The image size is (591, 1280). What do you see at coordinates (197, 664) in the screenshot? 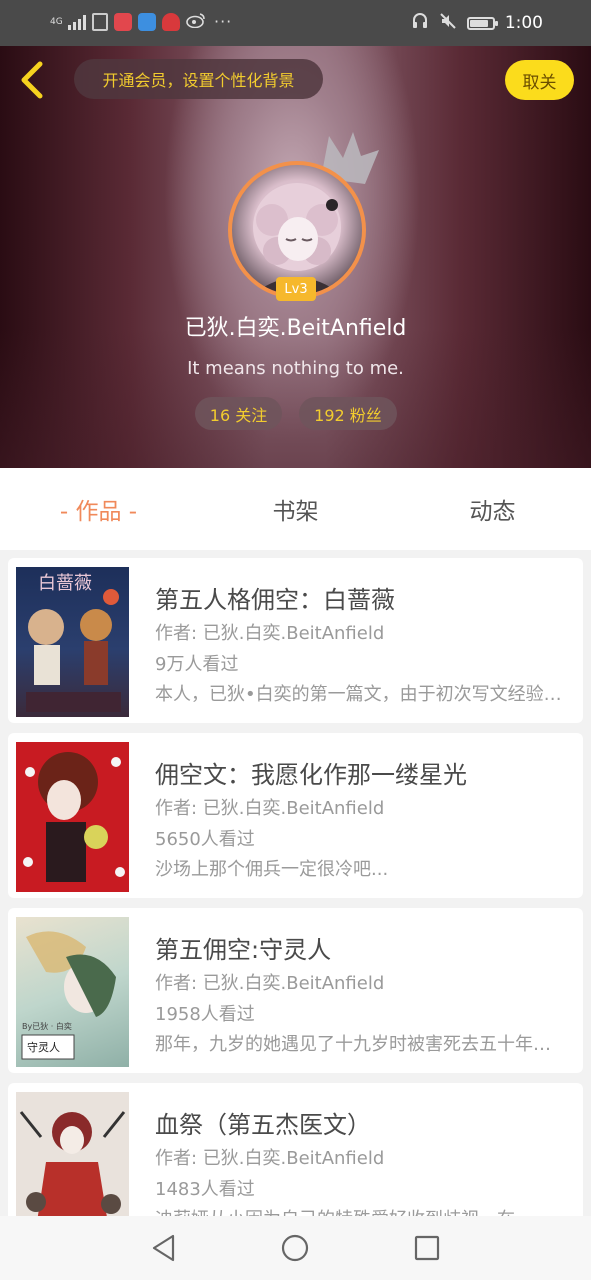
I see `work-views: 9万人看过` at bounding box center [197, 664].